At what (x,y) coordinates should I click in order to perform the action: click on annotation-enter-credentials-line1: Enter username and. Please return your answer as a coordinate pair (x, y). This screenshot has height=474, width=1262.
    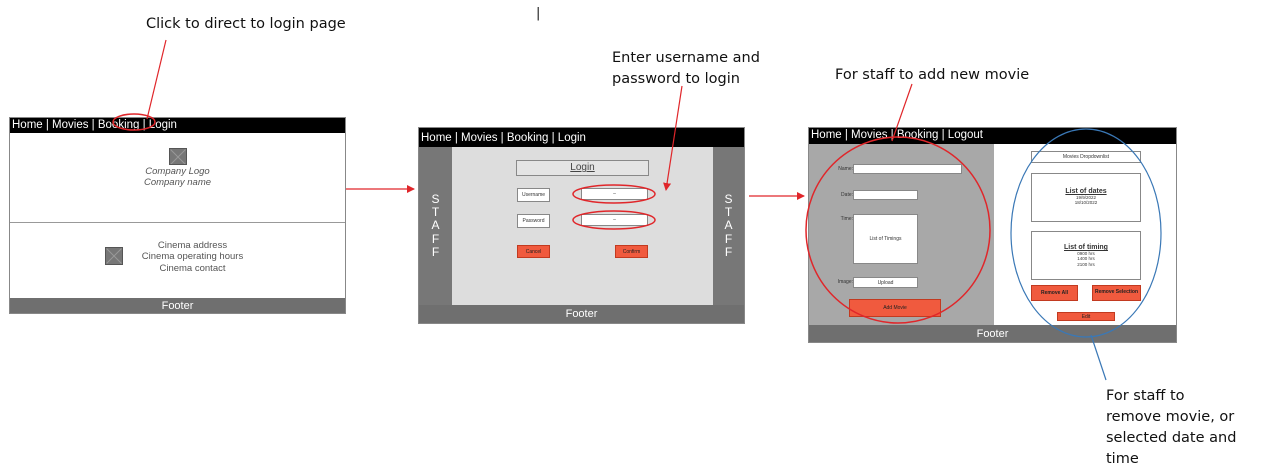
    Looking at the image, I should click on (686, 58).